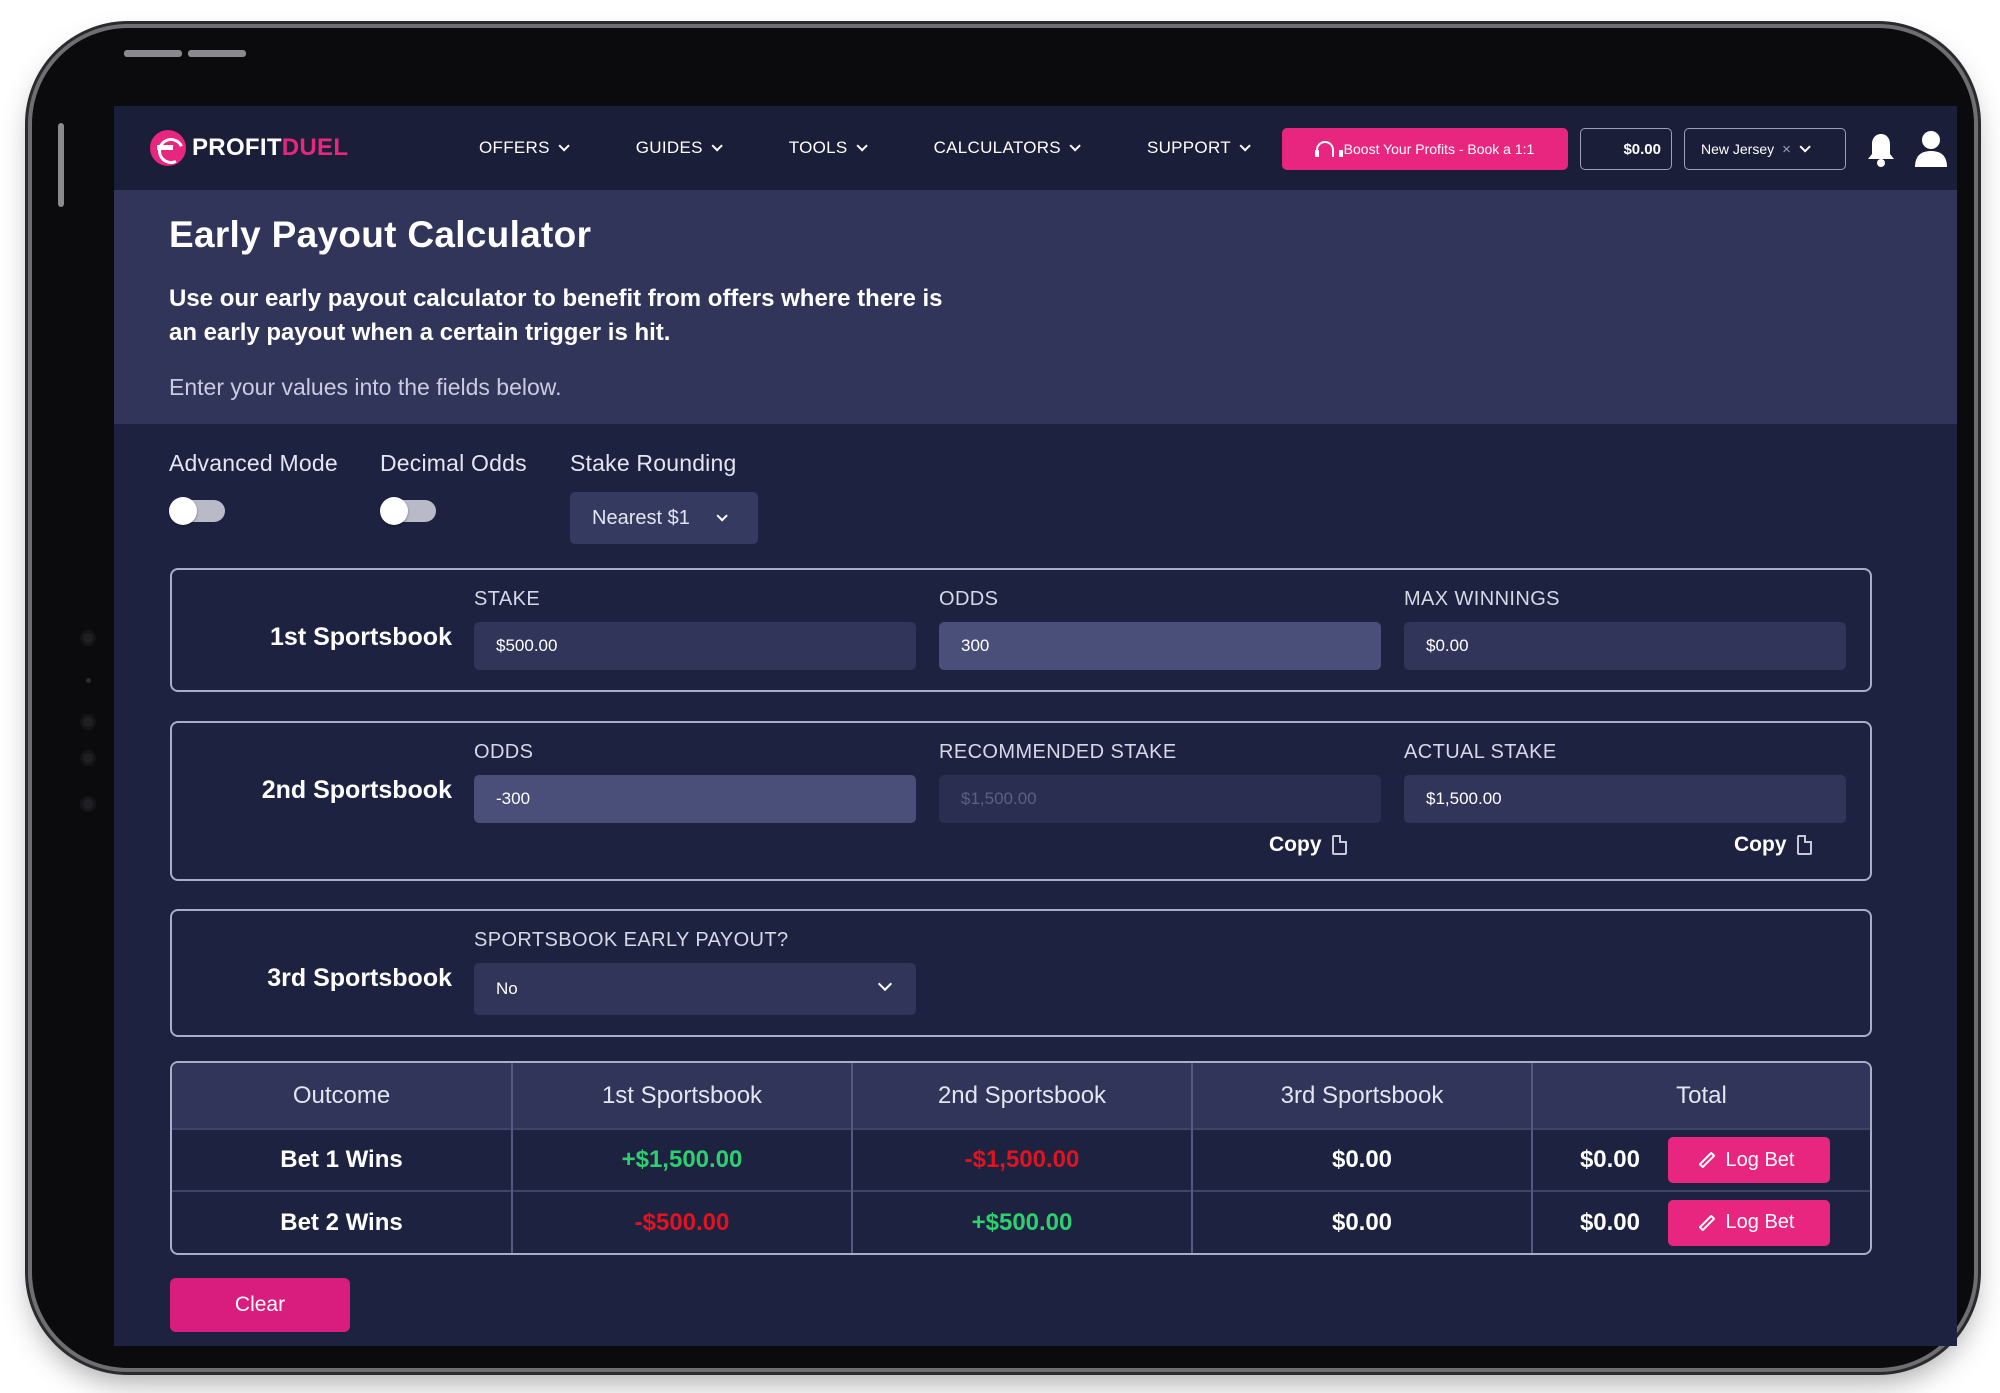 The width and height of the screenshot is (2000, 1393). Describe the element at coordinates (1786, 149) in the screenshot. I see `close-icon: ×` at that location.